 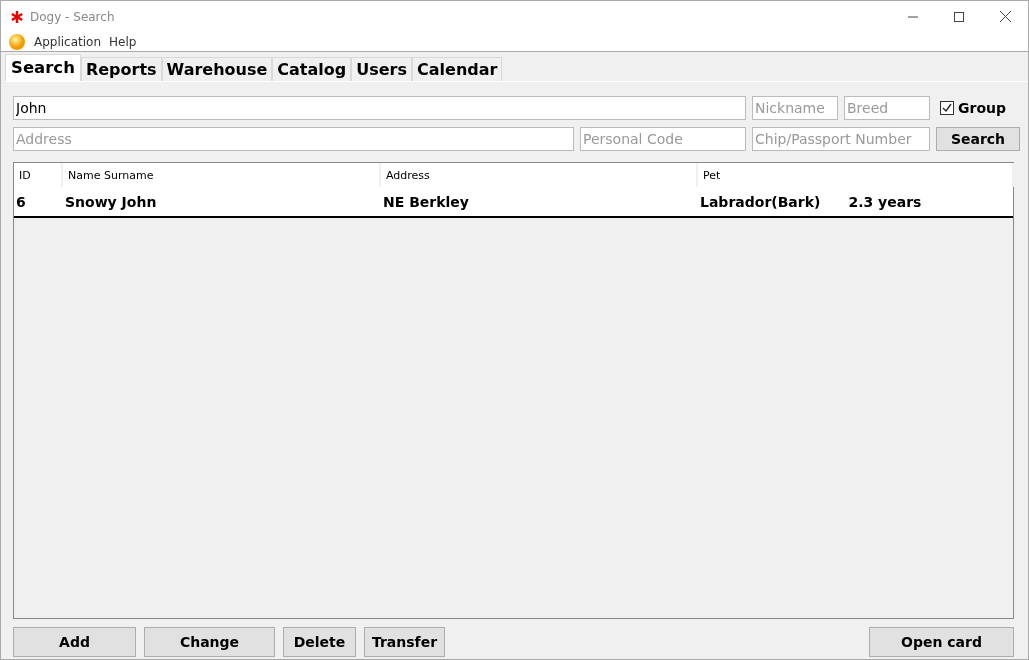 I want to click on chip-number-field: Chip/Passport Number, so click(x=841, y=139).